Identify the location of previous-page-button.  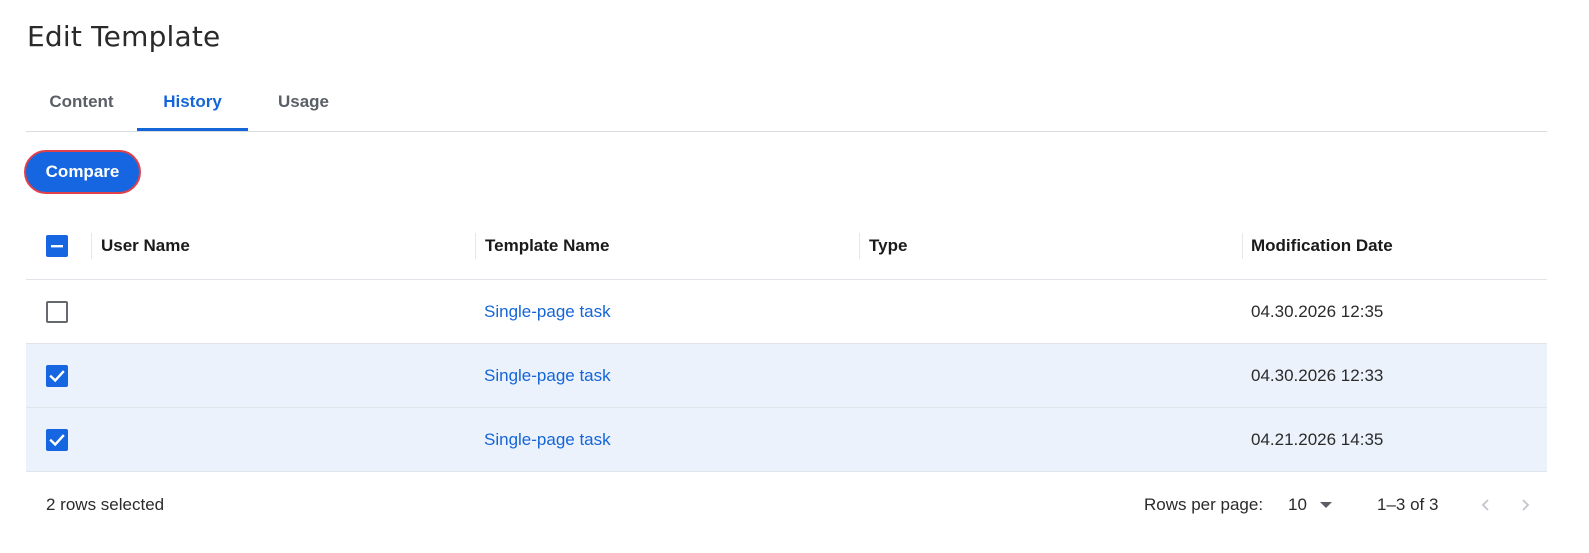
(1486, 505).